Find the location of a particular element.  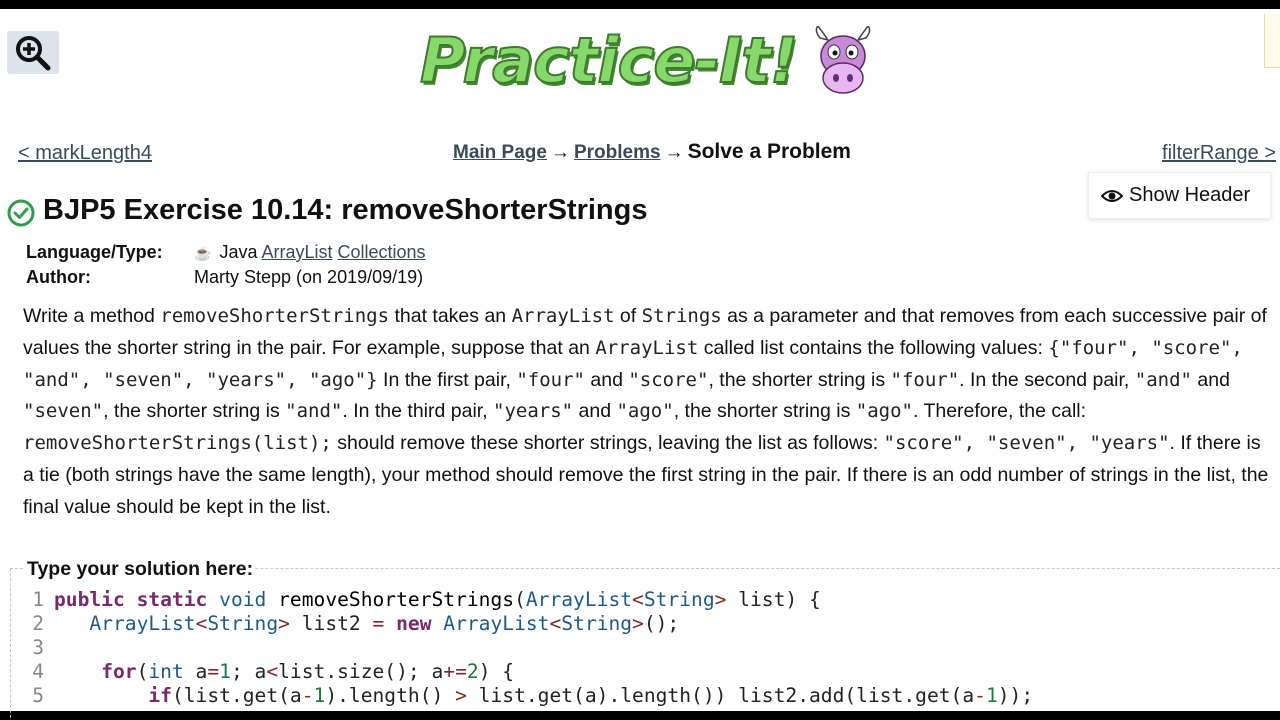

line-number: 5 is located at coordinates (38, 695).